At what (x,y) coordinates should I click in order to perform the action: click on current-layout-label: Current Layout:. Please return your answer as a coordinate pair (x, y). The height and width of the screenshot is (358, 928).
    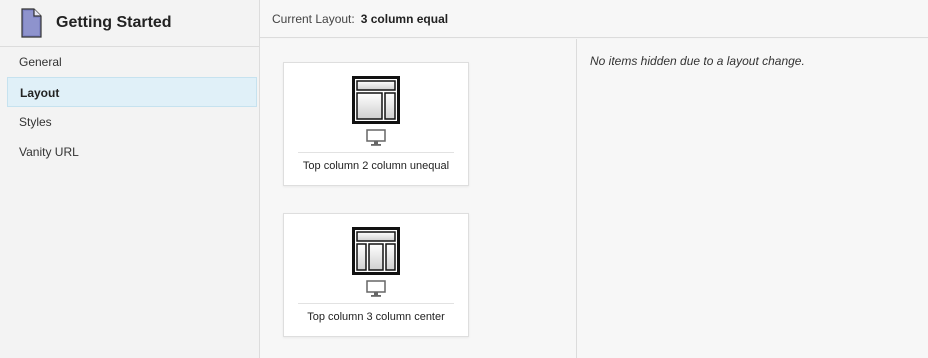
    Looking at the image, I should click on (313, 18).